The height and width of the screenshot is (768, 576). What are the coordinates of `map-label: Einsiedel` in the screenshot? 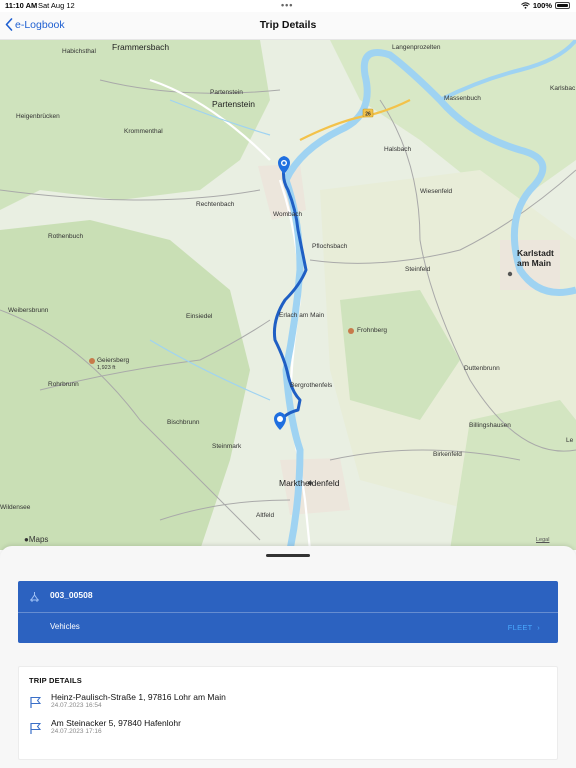 It's located at (199, 316).